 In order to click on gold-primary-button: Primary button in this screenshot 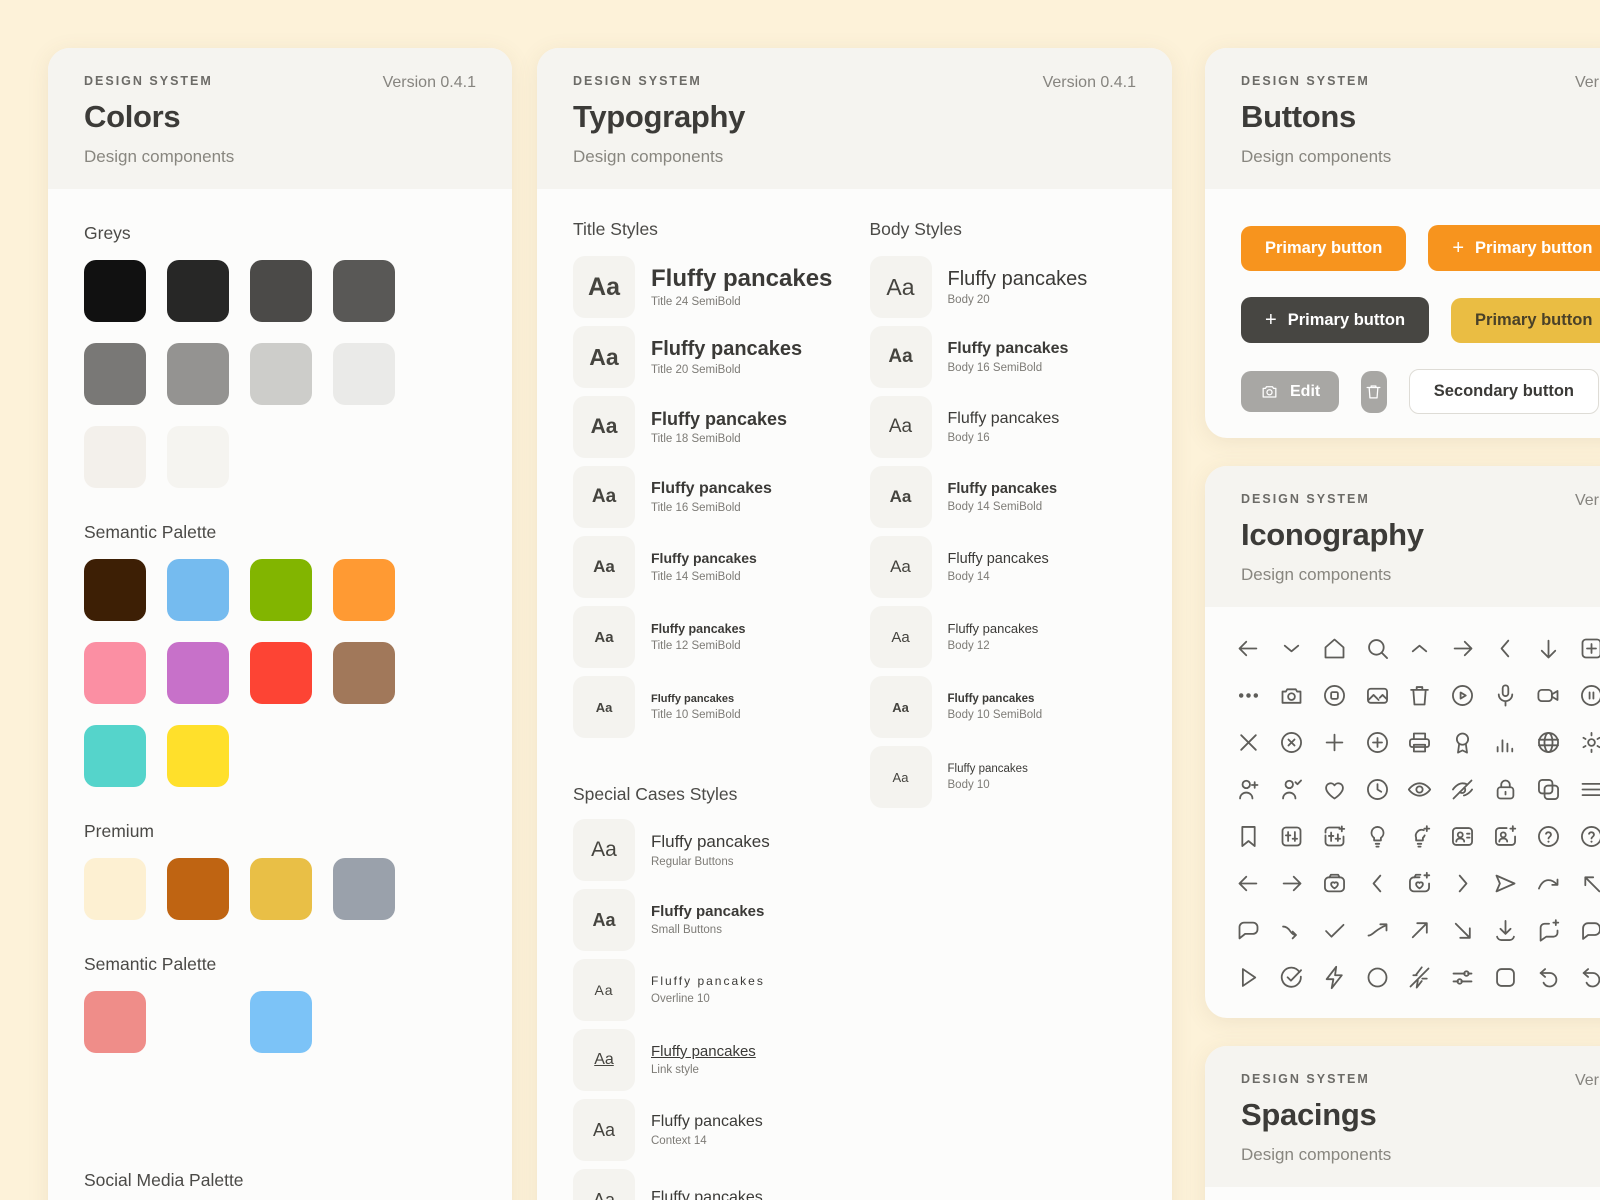, I will do `click(1525, 320)`.